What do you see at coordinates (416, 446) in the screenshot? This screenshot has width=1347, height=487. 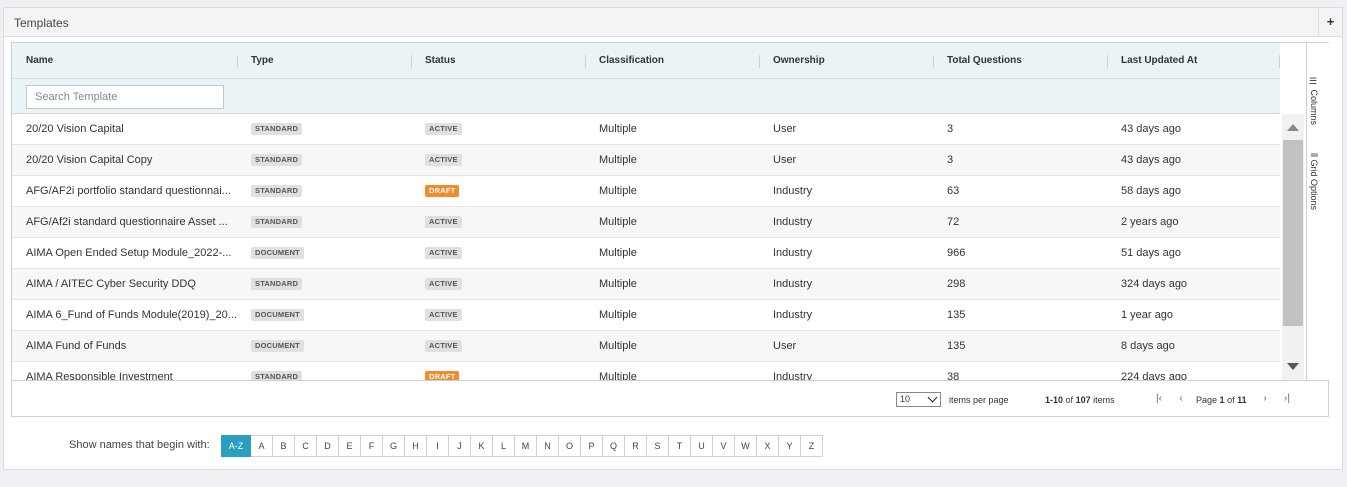 I see `alphabet-button-h: H` at bounding box center [416, 446].